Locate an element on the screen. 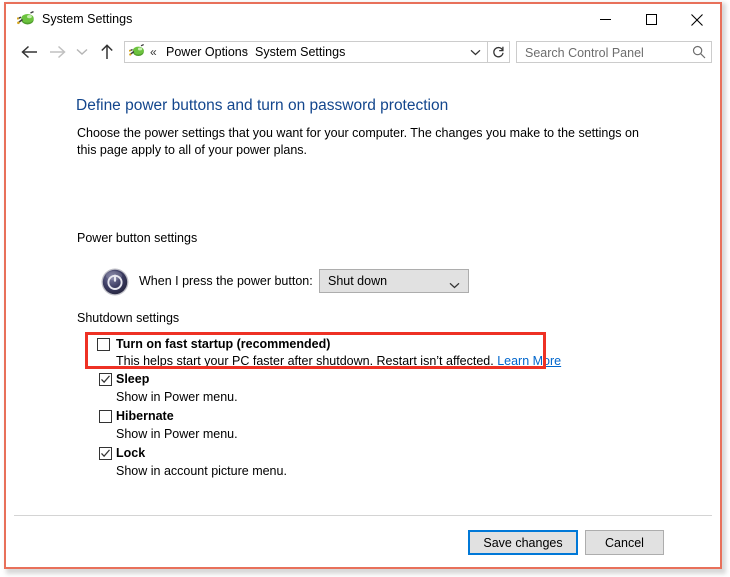 This screenshot has width=730, height=577. sleep-checkbox is located at coordinates (105, 379).